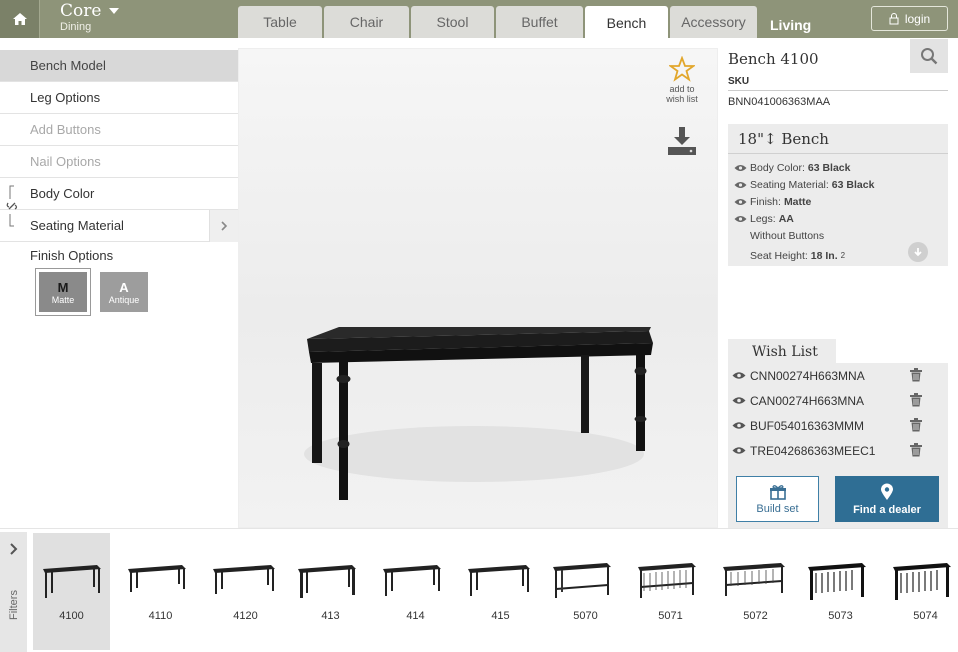 Image resolution: width=958 pixels, height=652 pixels. I want to click on spec-value: Matte, so click(797, 201).